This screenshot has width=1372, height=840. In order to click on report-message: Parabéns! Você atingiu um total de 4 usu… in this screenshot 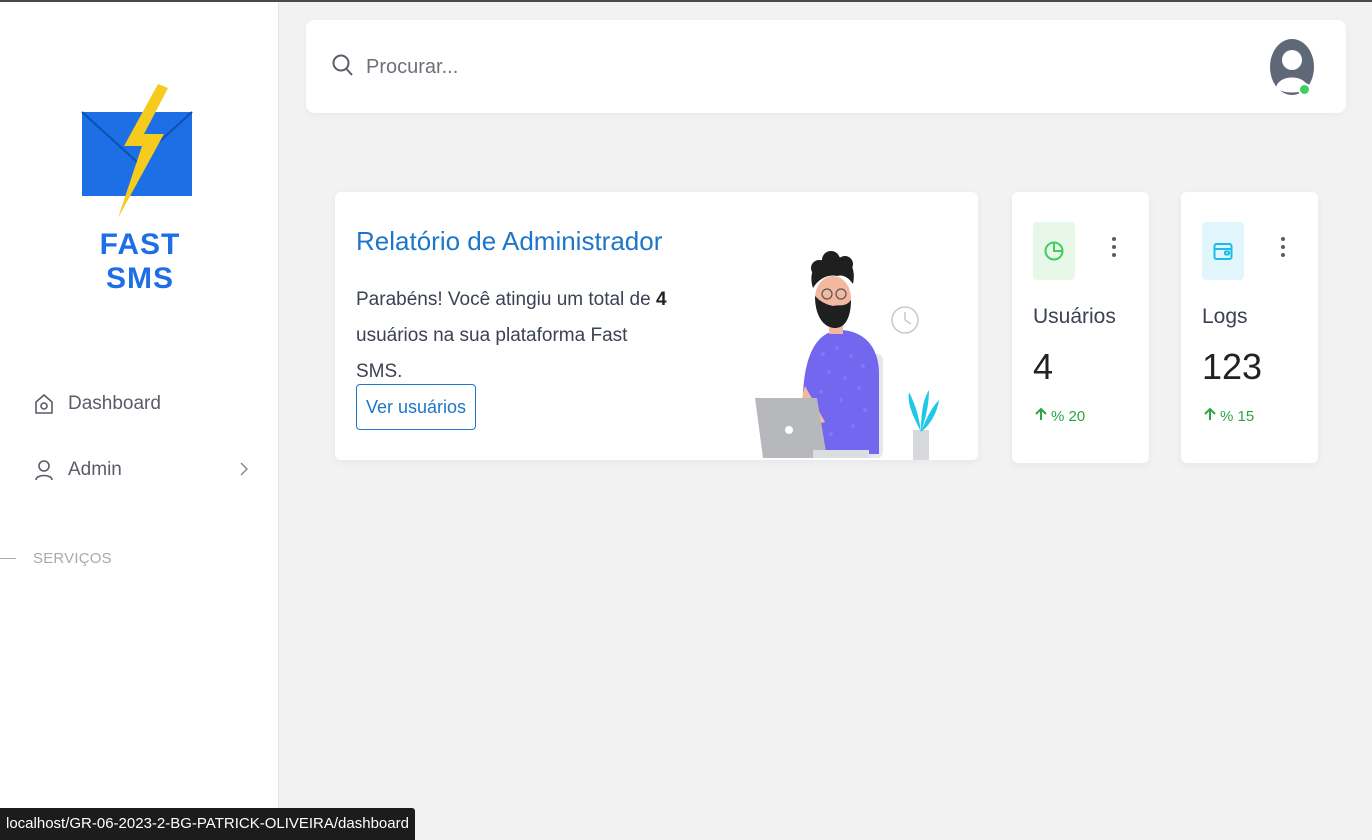, I will do `click(516, 336)`.